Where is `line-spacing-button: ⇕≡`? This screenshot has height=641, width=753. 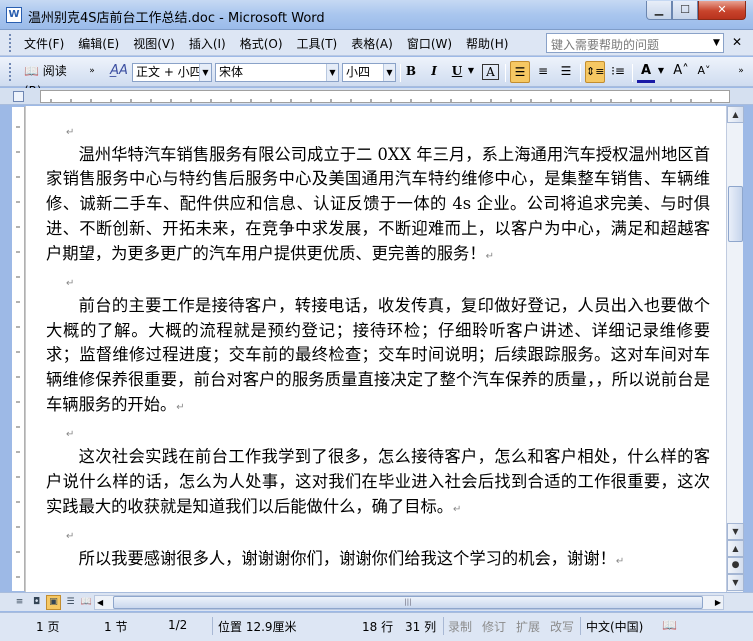 line-spacing-button: ⇕≡ is located at coordinates (595, 72).